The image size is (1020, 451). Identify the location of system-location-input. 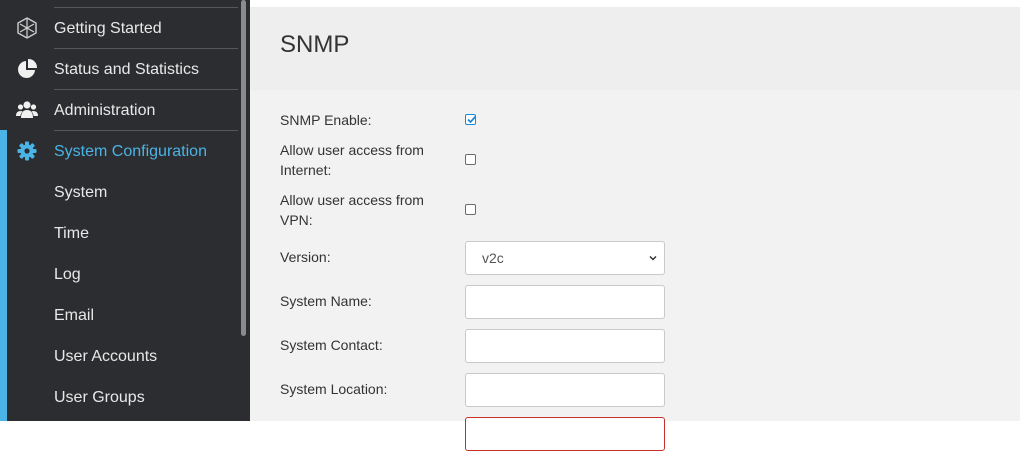
(565, 390).